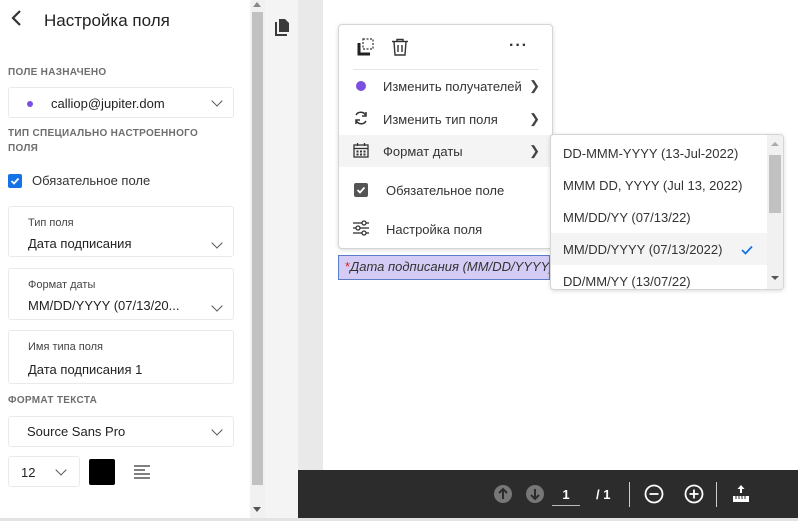  I want to click on menu-item-change-recipients: Изменить получателей ❯, so click(445, 86).